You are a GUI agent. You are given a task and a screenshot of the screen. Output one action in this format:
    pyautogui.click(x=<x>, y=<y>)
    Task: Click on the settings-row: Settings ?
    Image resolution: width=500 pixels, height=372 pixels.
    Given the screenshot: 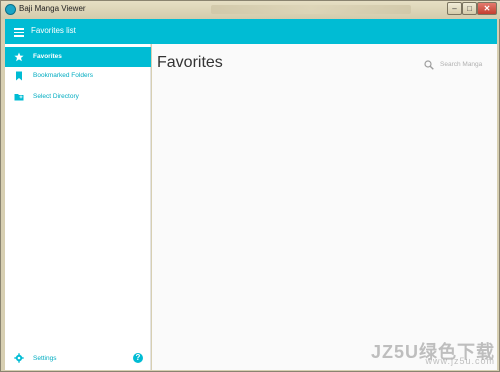 What is the action you would take?
    pyautogui.click(x=78, y=359)
    